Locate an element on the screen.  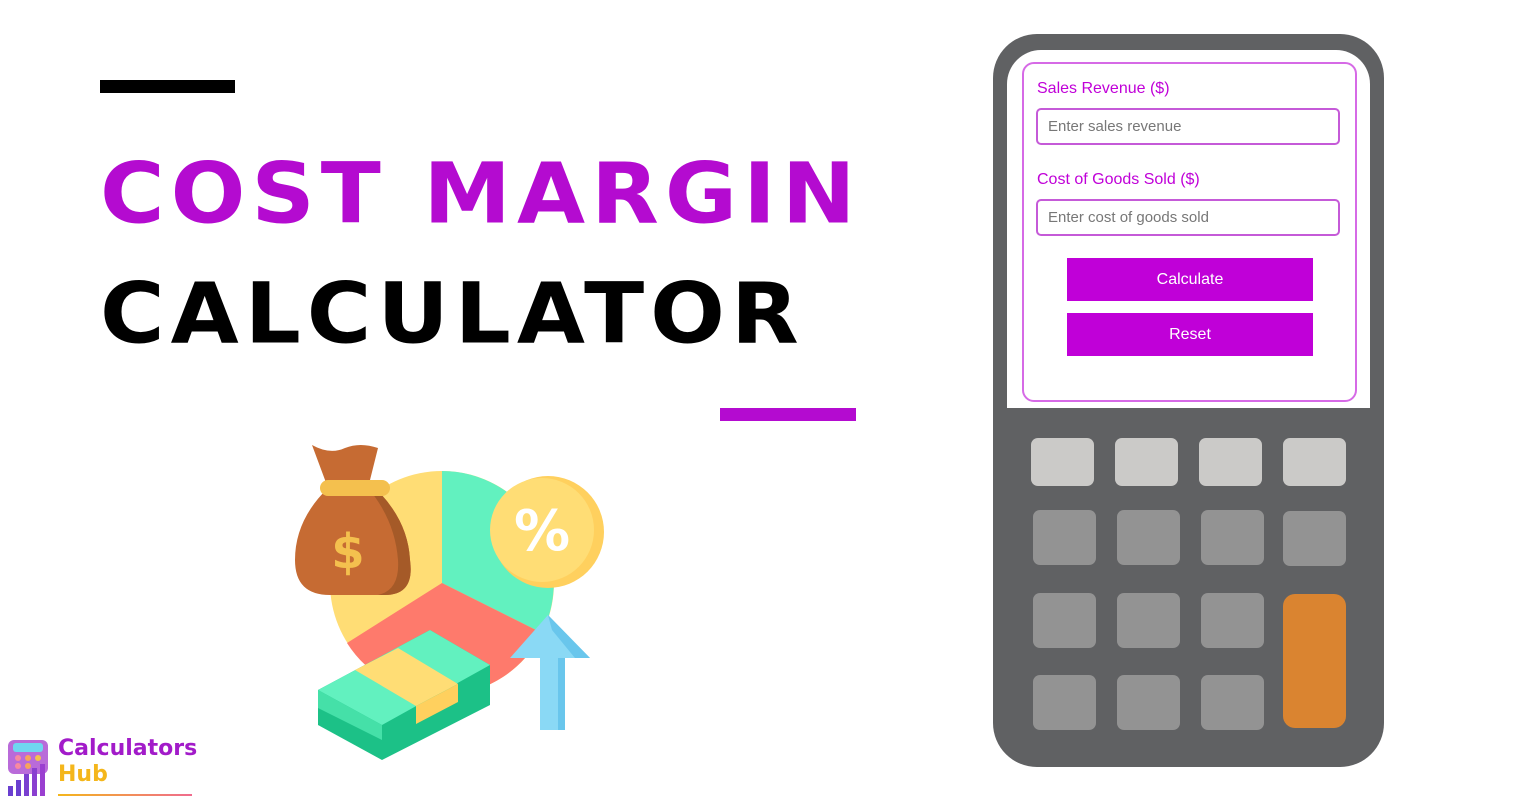
cost-of-goods-sold-label: Cost of Goods Sold ($) is located at coordinates (1118, 179).